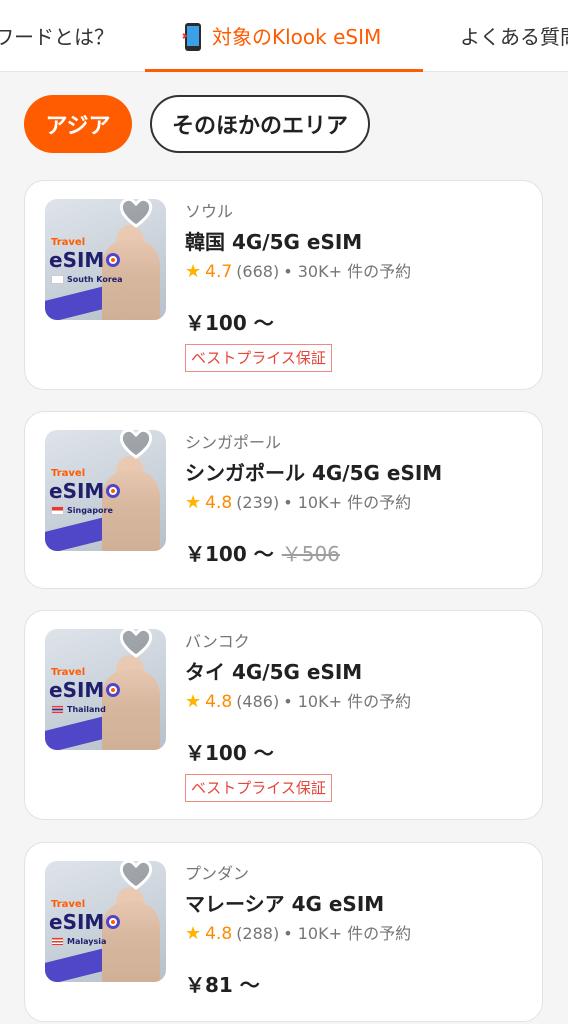  I want to click on product-price: ￥100 〜 ￥506, so click(355, 552).